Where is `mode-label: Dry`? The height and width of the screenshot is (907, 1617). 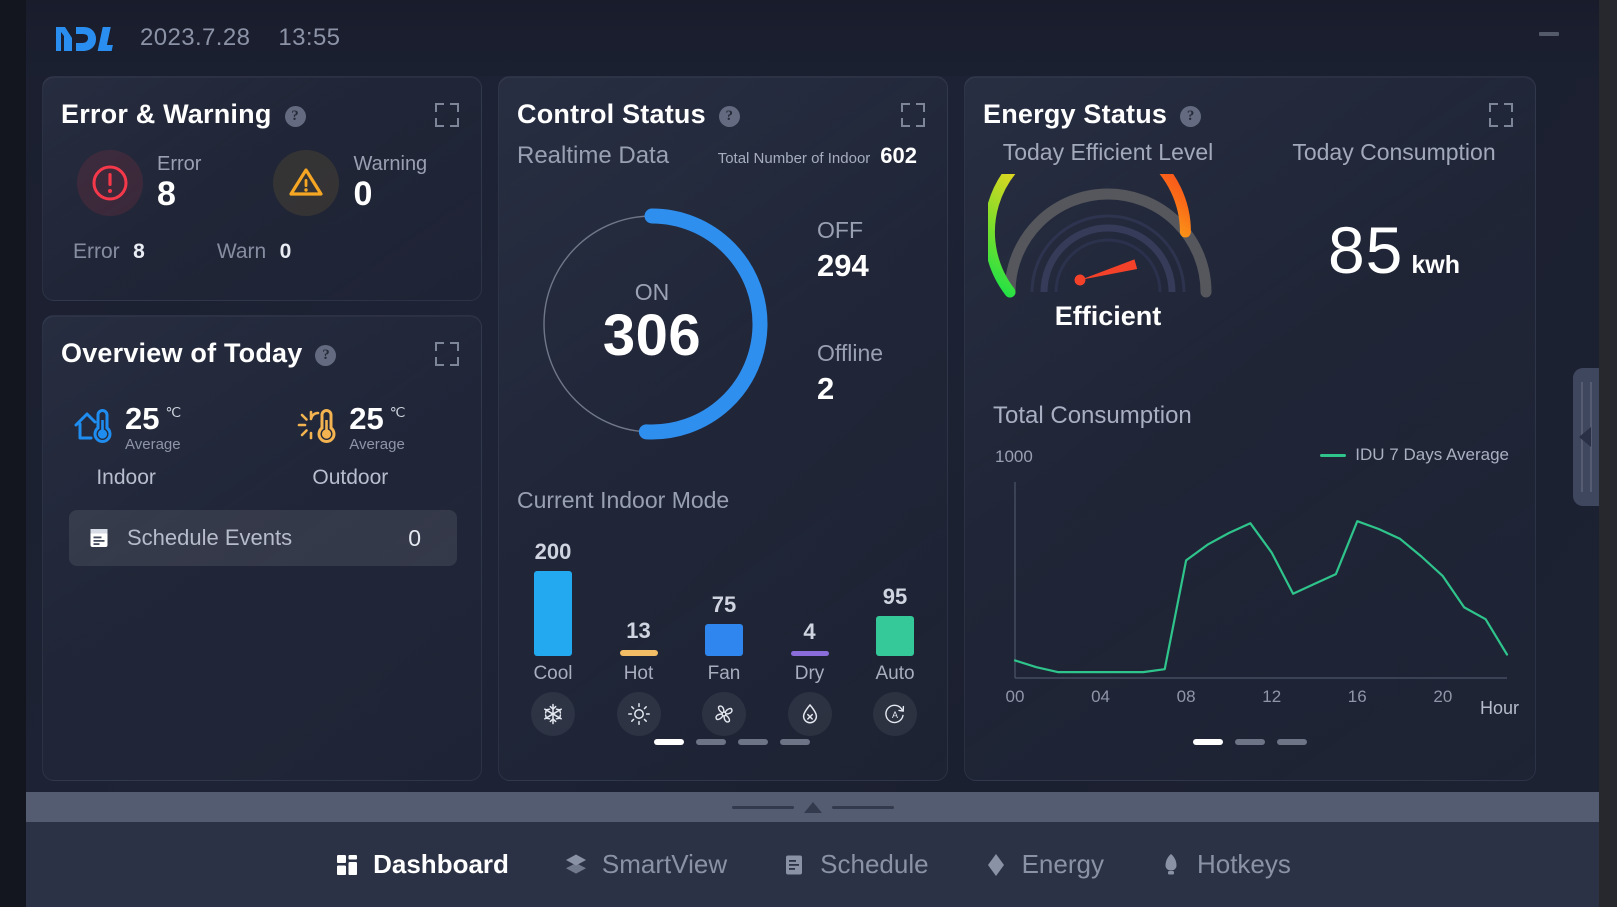
mode-label: Dry is located at coordinates (809, 673).